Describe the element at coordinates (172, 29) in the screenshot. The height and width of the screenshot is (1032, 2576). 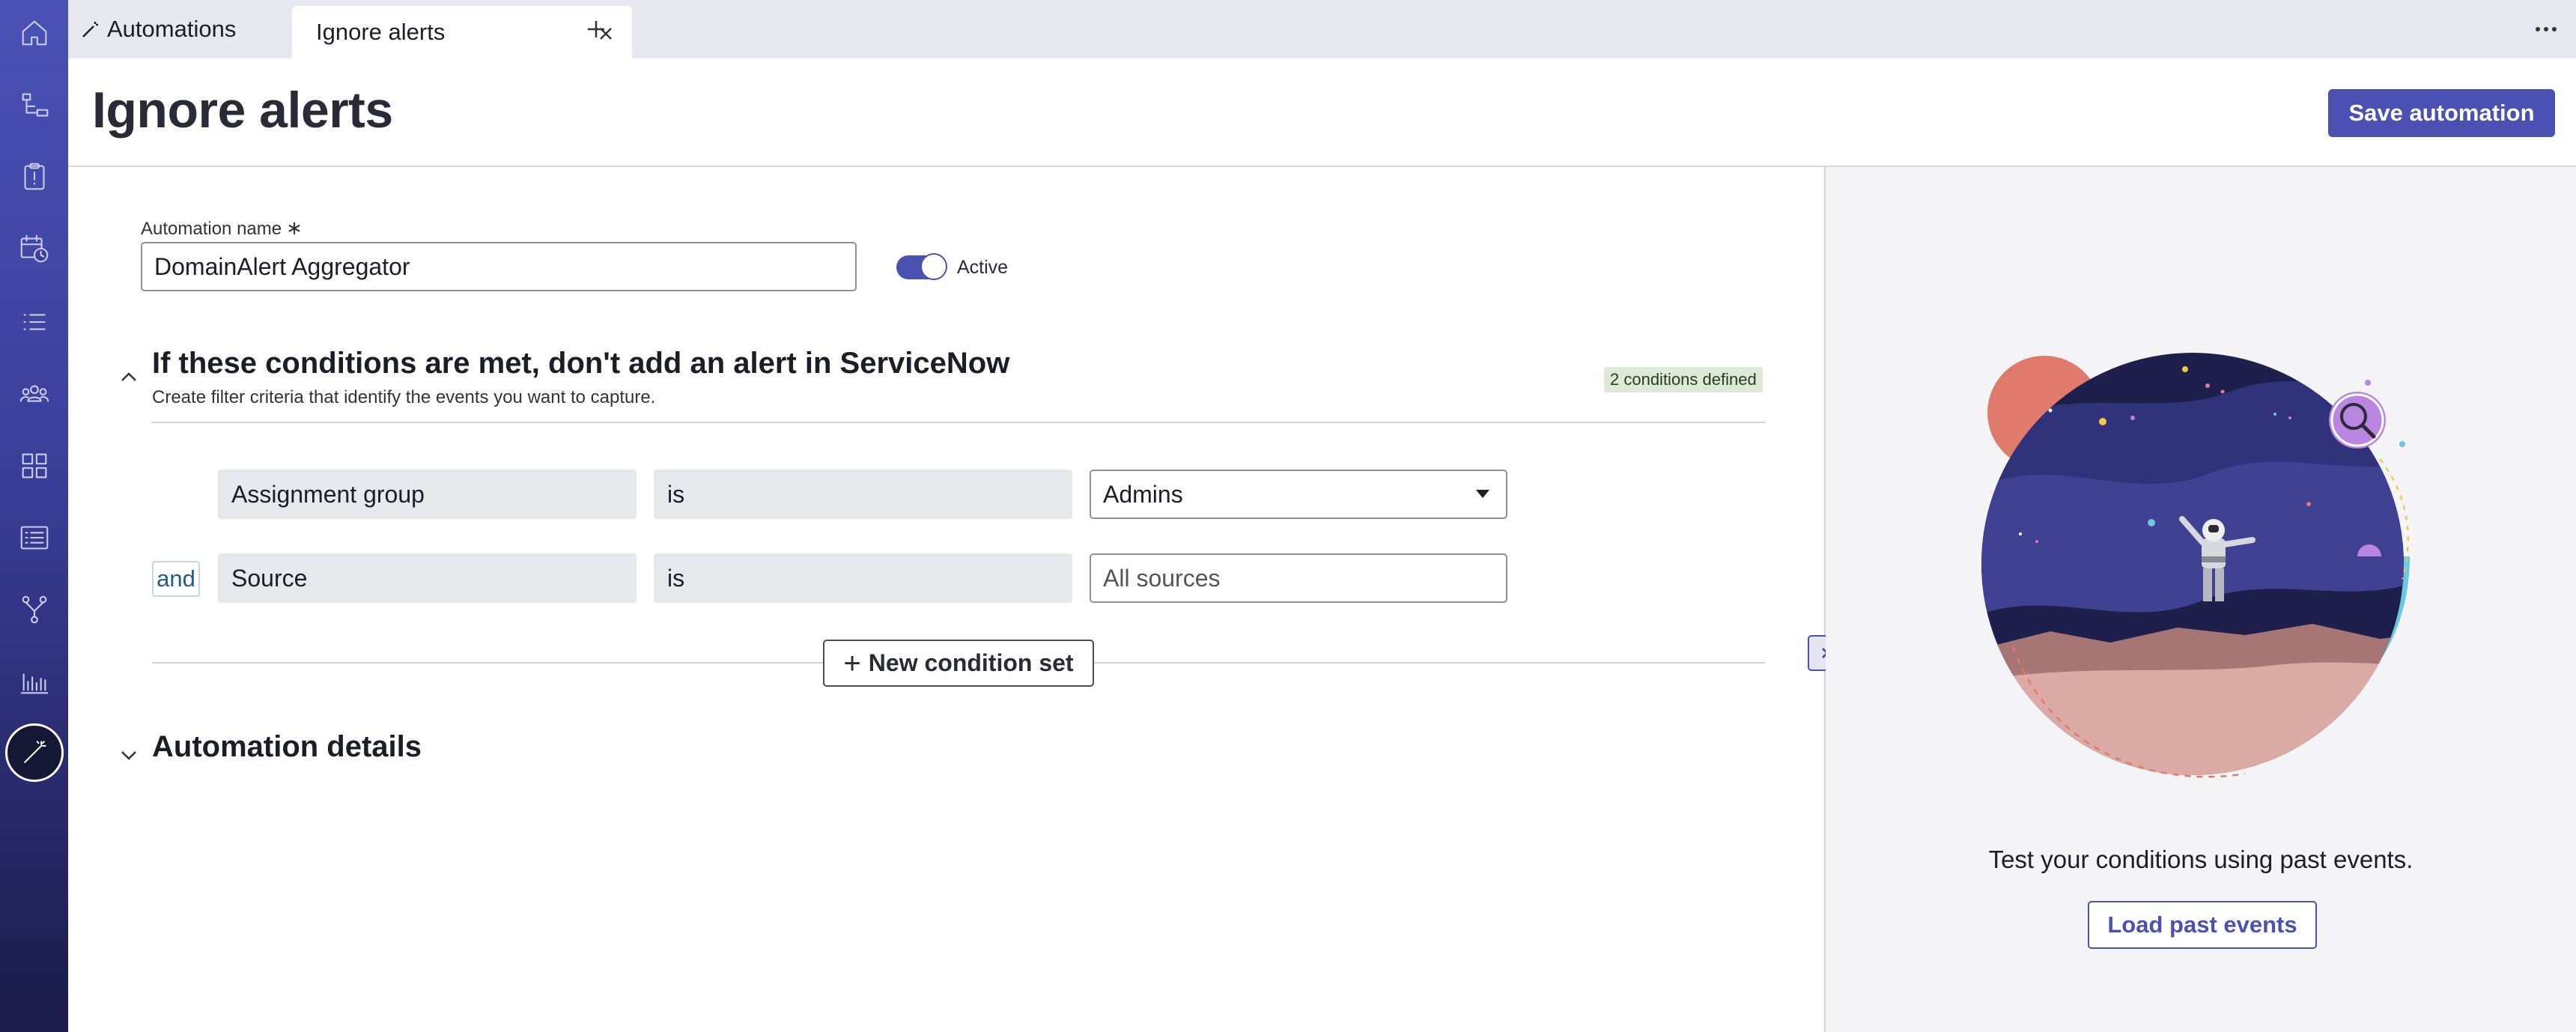
I see `tab-automations-label: Automations` at that location.